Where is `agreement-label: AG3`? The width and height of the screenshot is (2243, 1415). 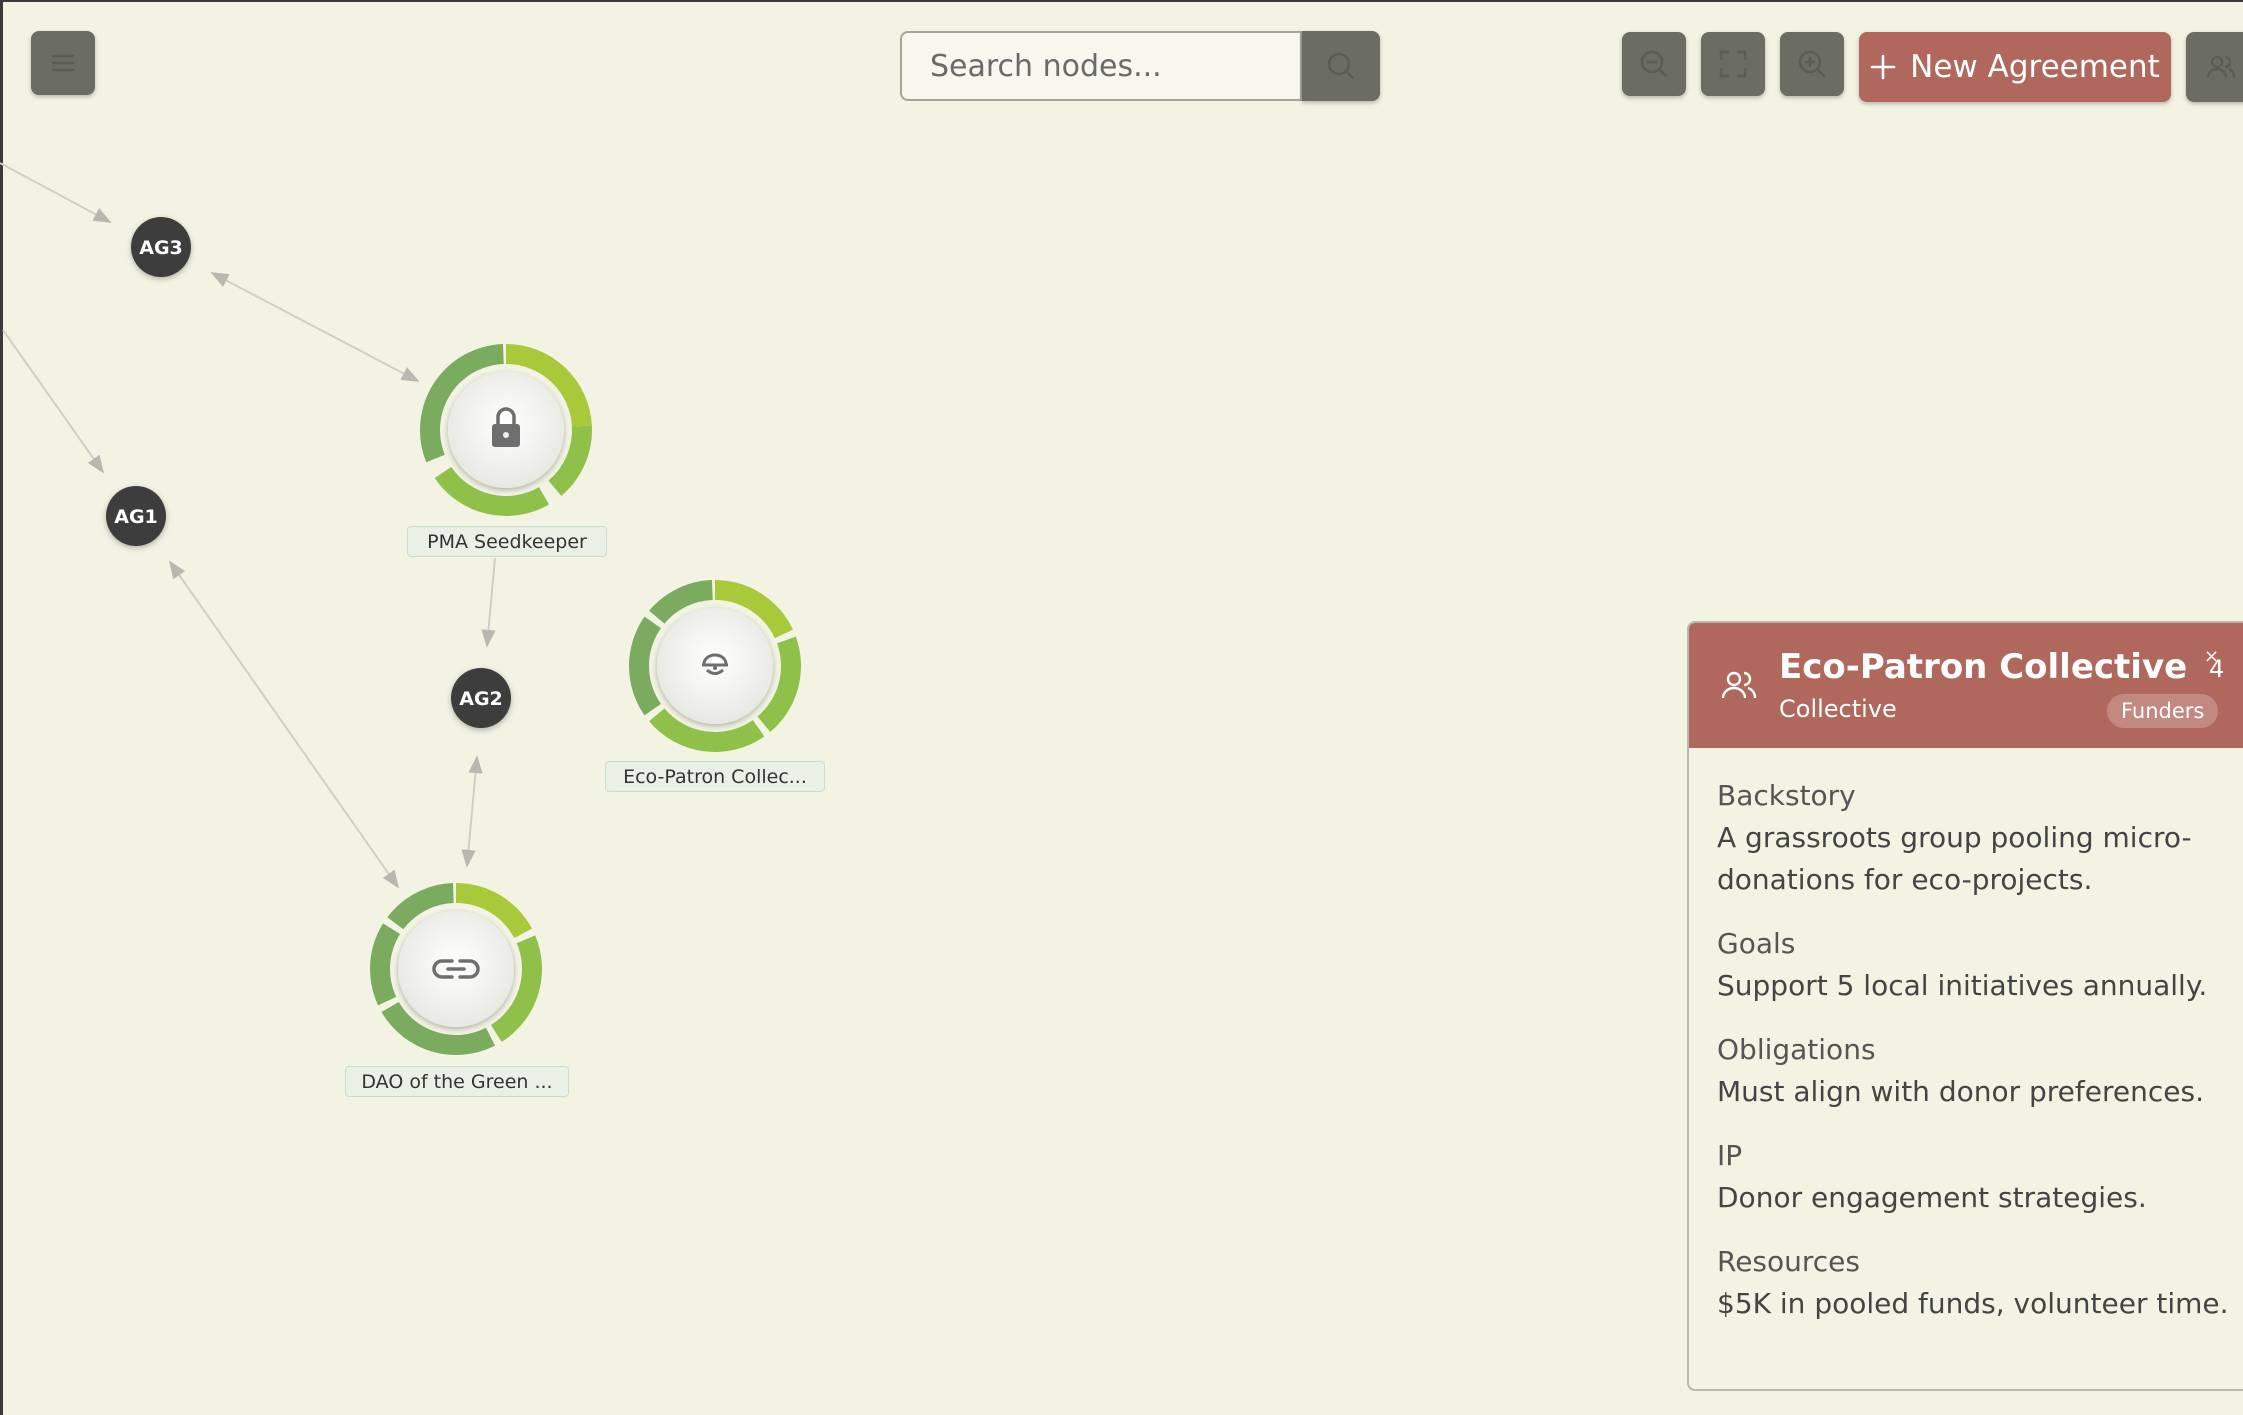
agreement-label: AG3 is located at coordinates (161, 248).